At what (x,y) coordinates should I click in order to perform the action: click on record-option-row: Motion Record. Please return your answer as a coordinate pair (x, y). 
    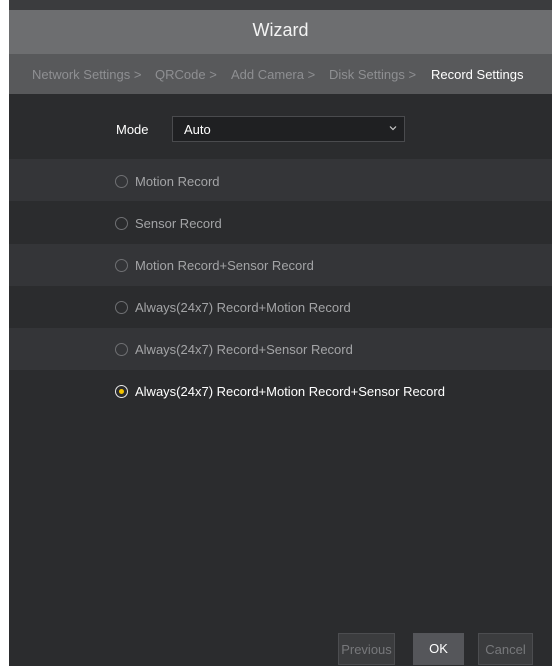
    Looking at the image, I should click on (280, 180).